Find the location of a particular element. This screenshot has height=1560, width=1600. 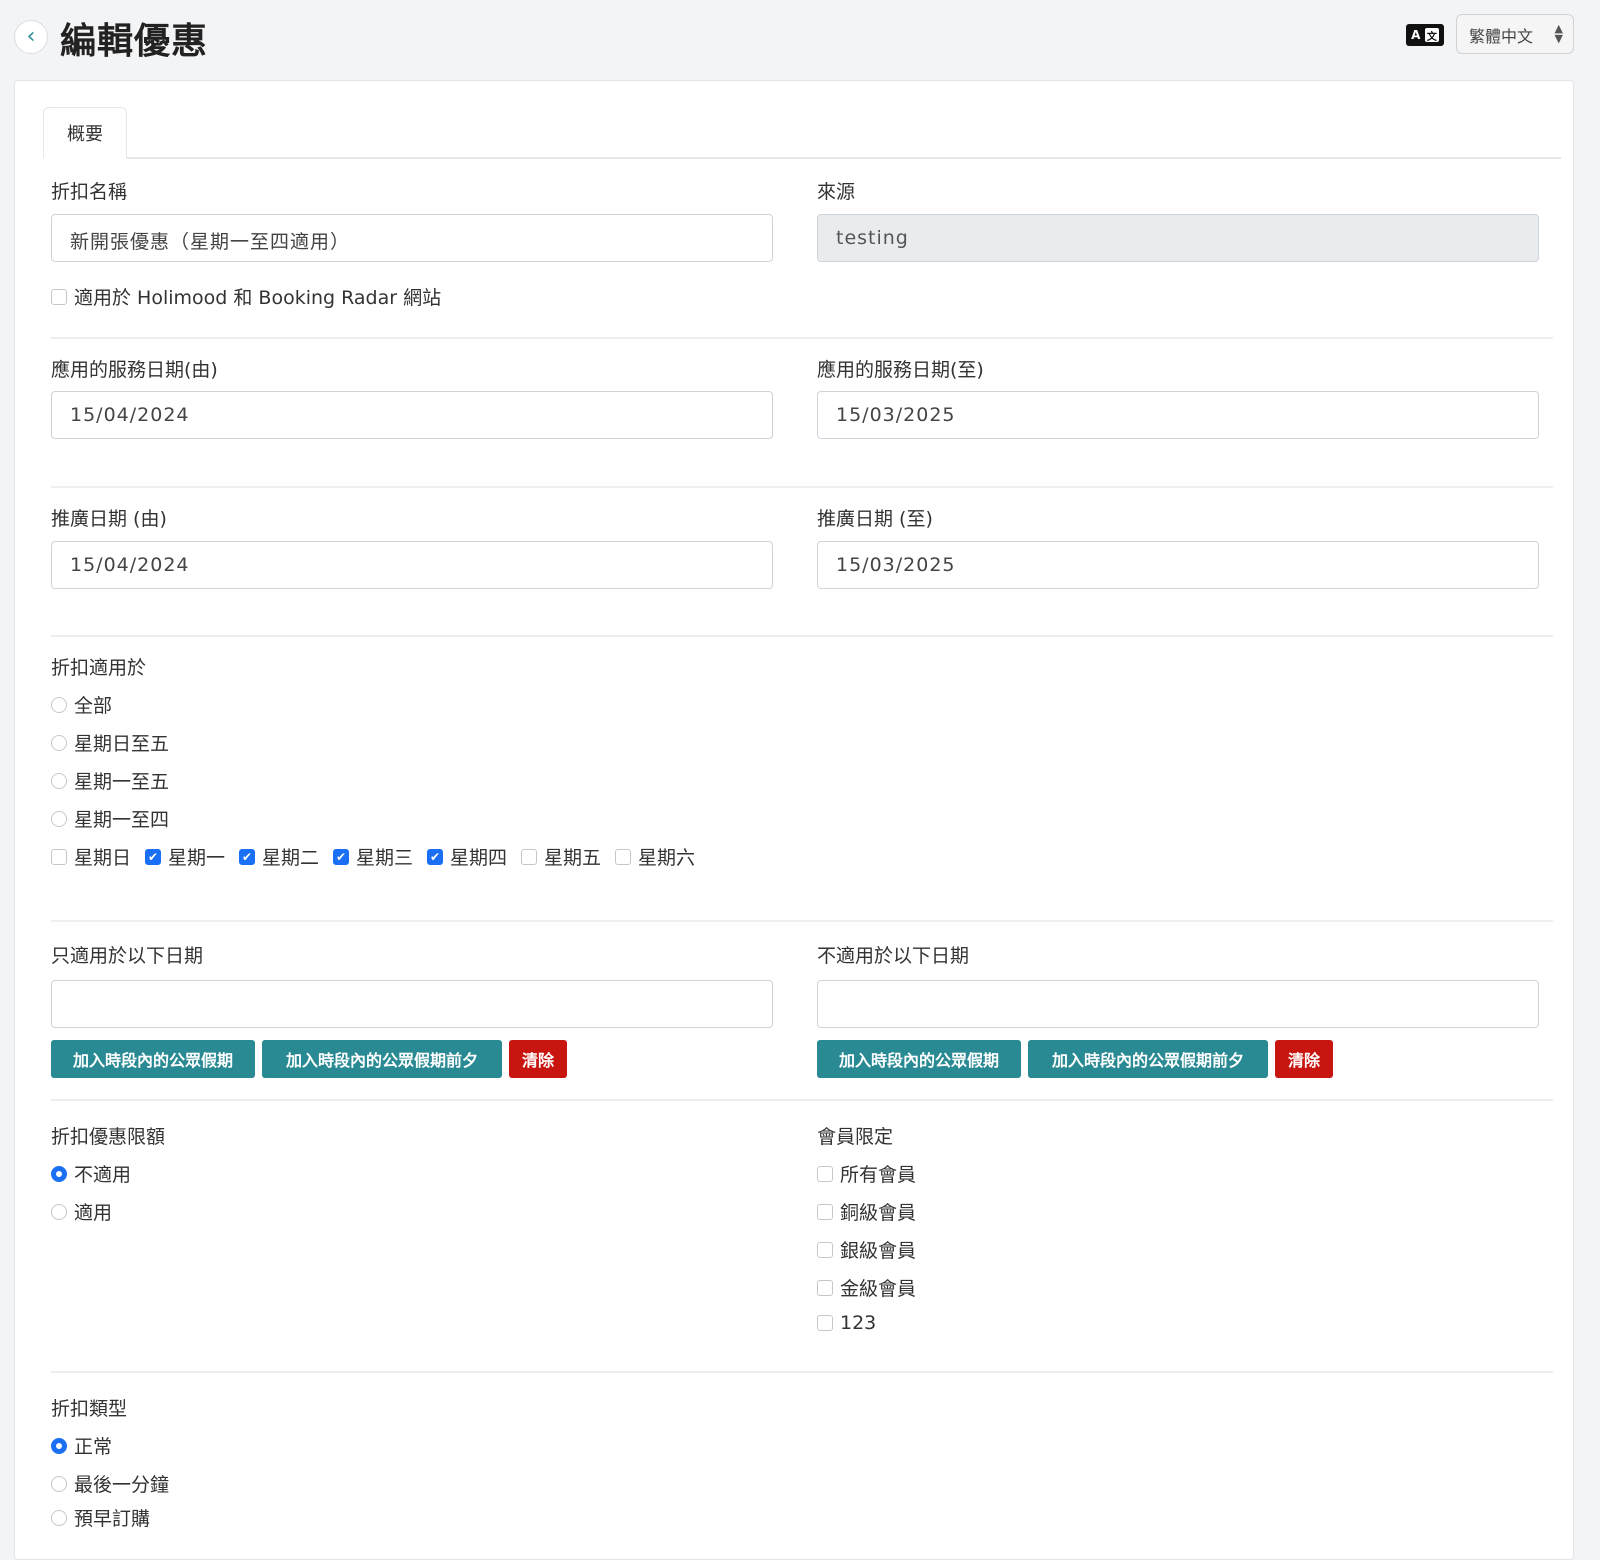

day-checkbox-sat: 星期六 is located at coordinates (655, 856).